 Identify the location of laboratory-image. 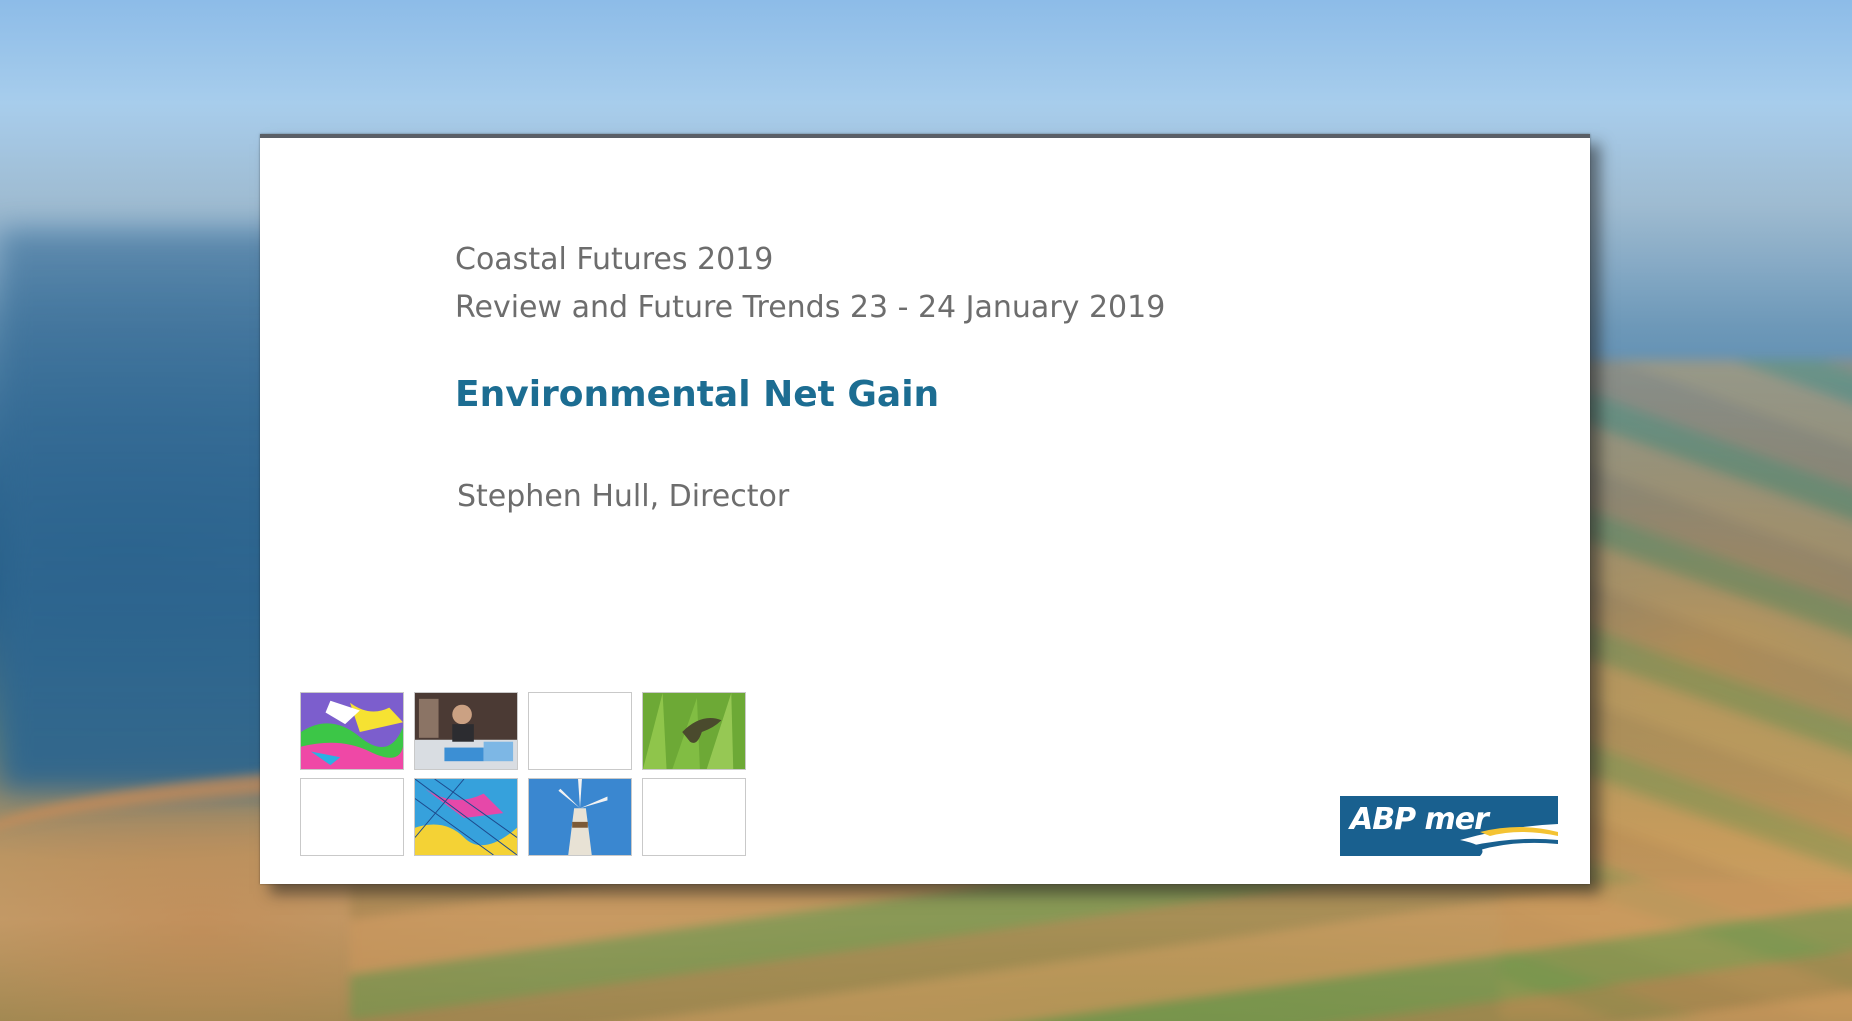
(466, 731).